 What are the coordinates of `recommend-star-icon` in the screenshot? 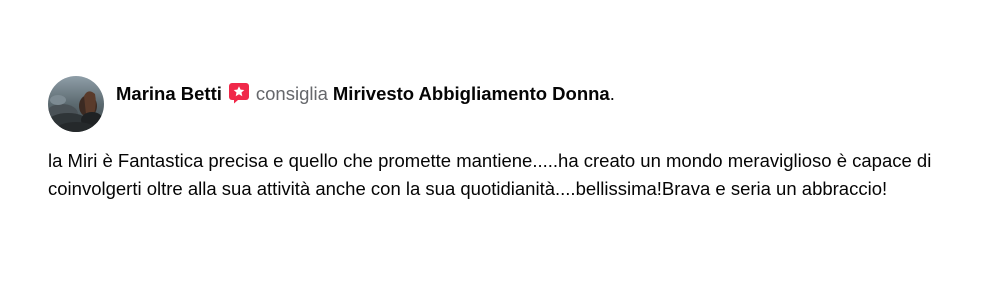 It's located at (239, 93).